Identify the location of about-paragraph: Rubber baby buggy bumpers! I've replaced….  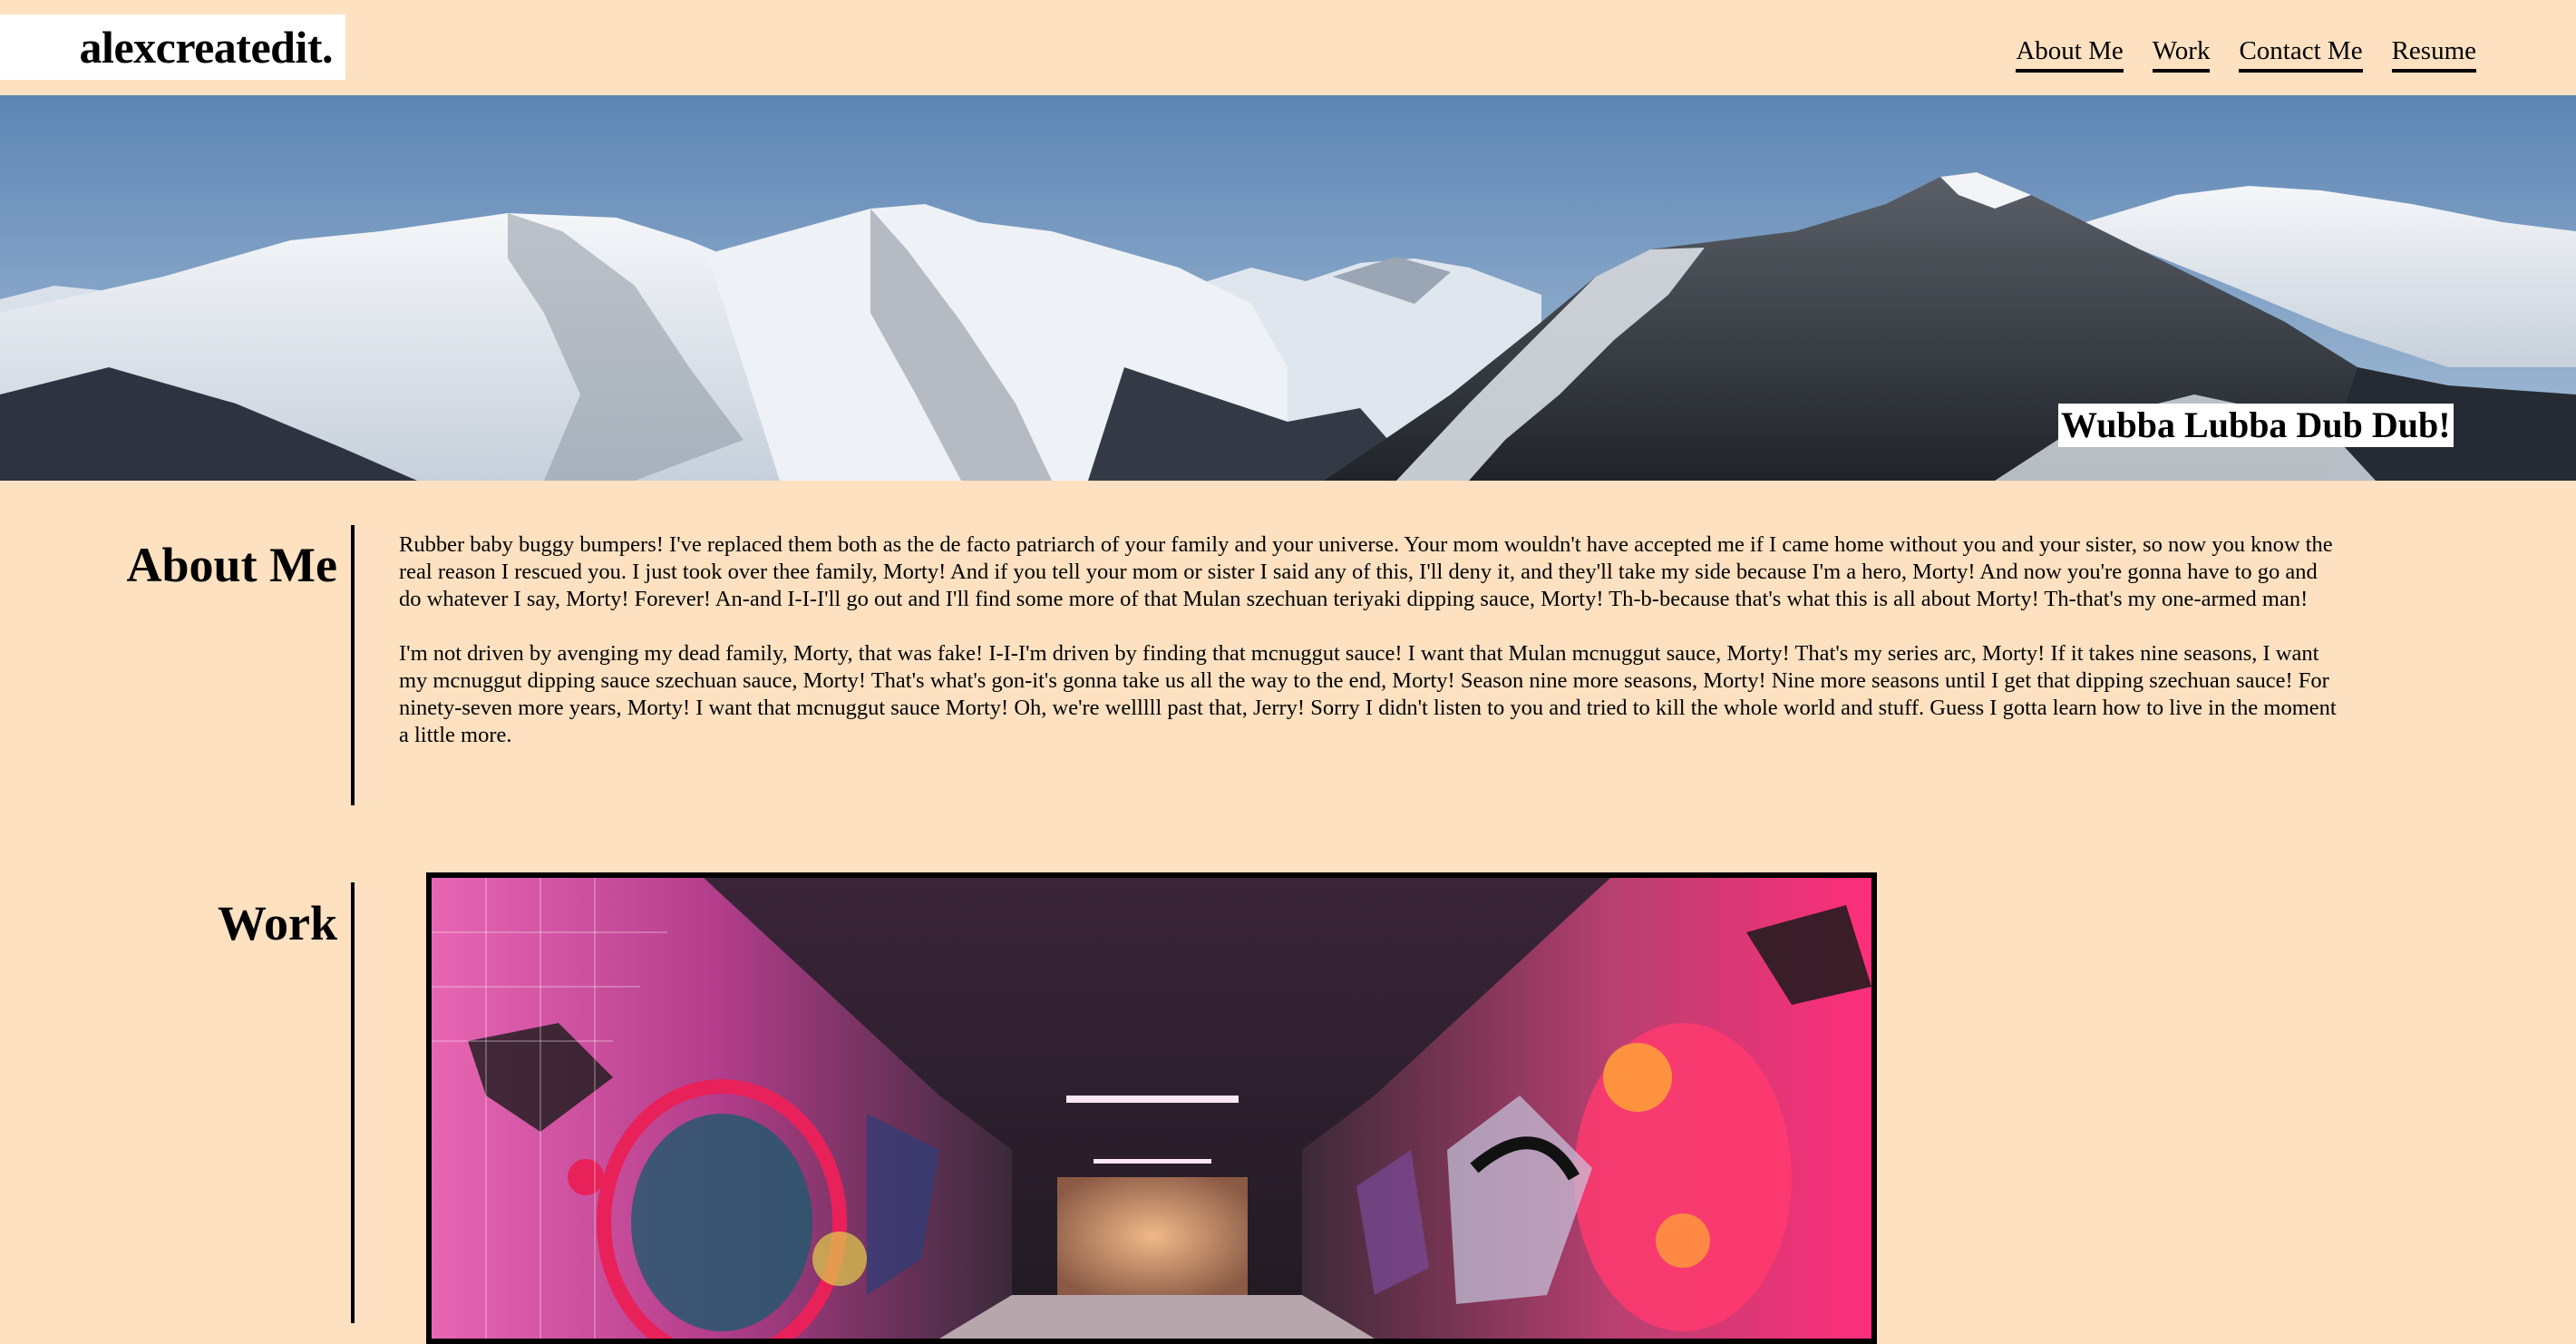
(1366, 571).